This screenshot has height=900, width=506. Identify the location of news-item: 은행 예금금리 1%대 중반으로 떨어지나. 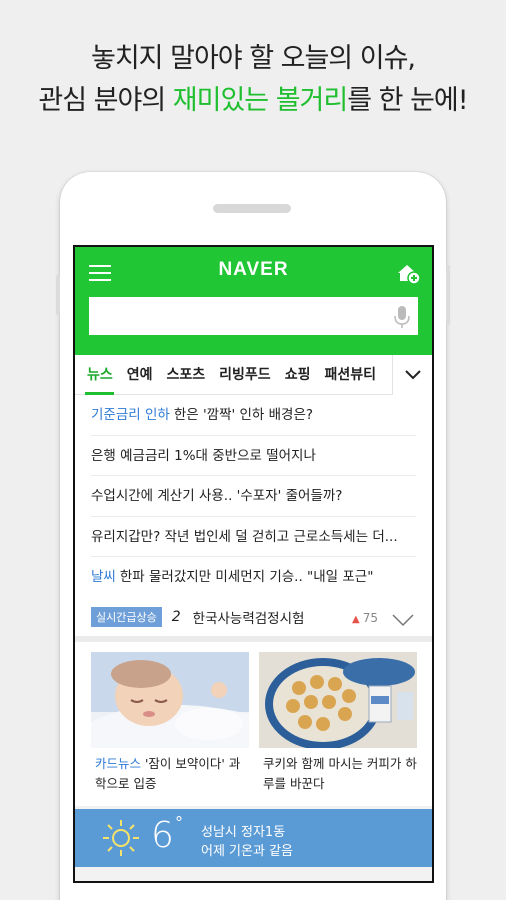
(253, 456).